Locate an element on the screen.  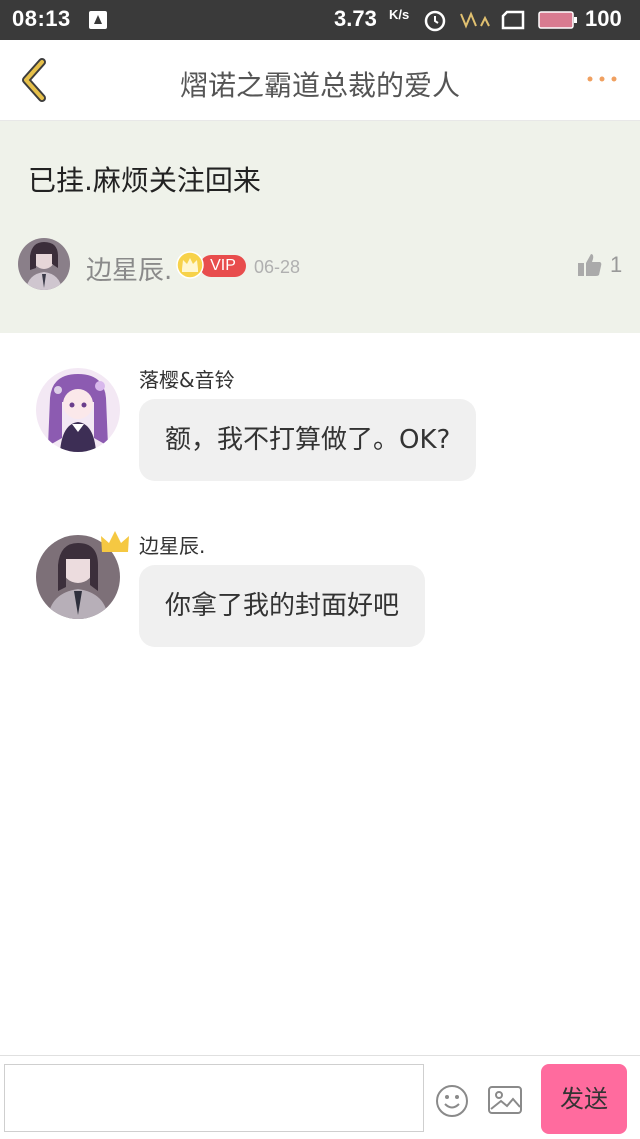
thumbs-up-icon is located at coordinates (590, 265).